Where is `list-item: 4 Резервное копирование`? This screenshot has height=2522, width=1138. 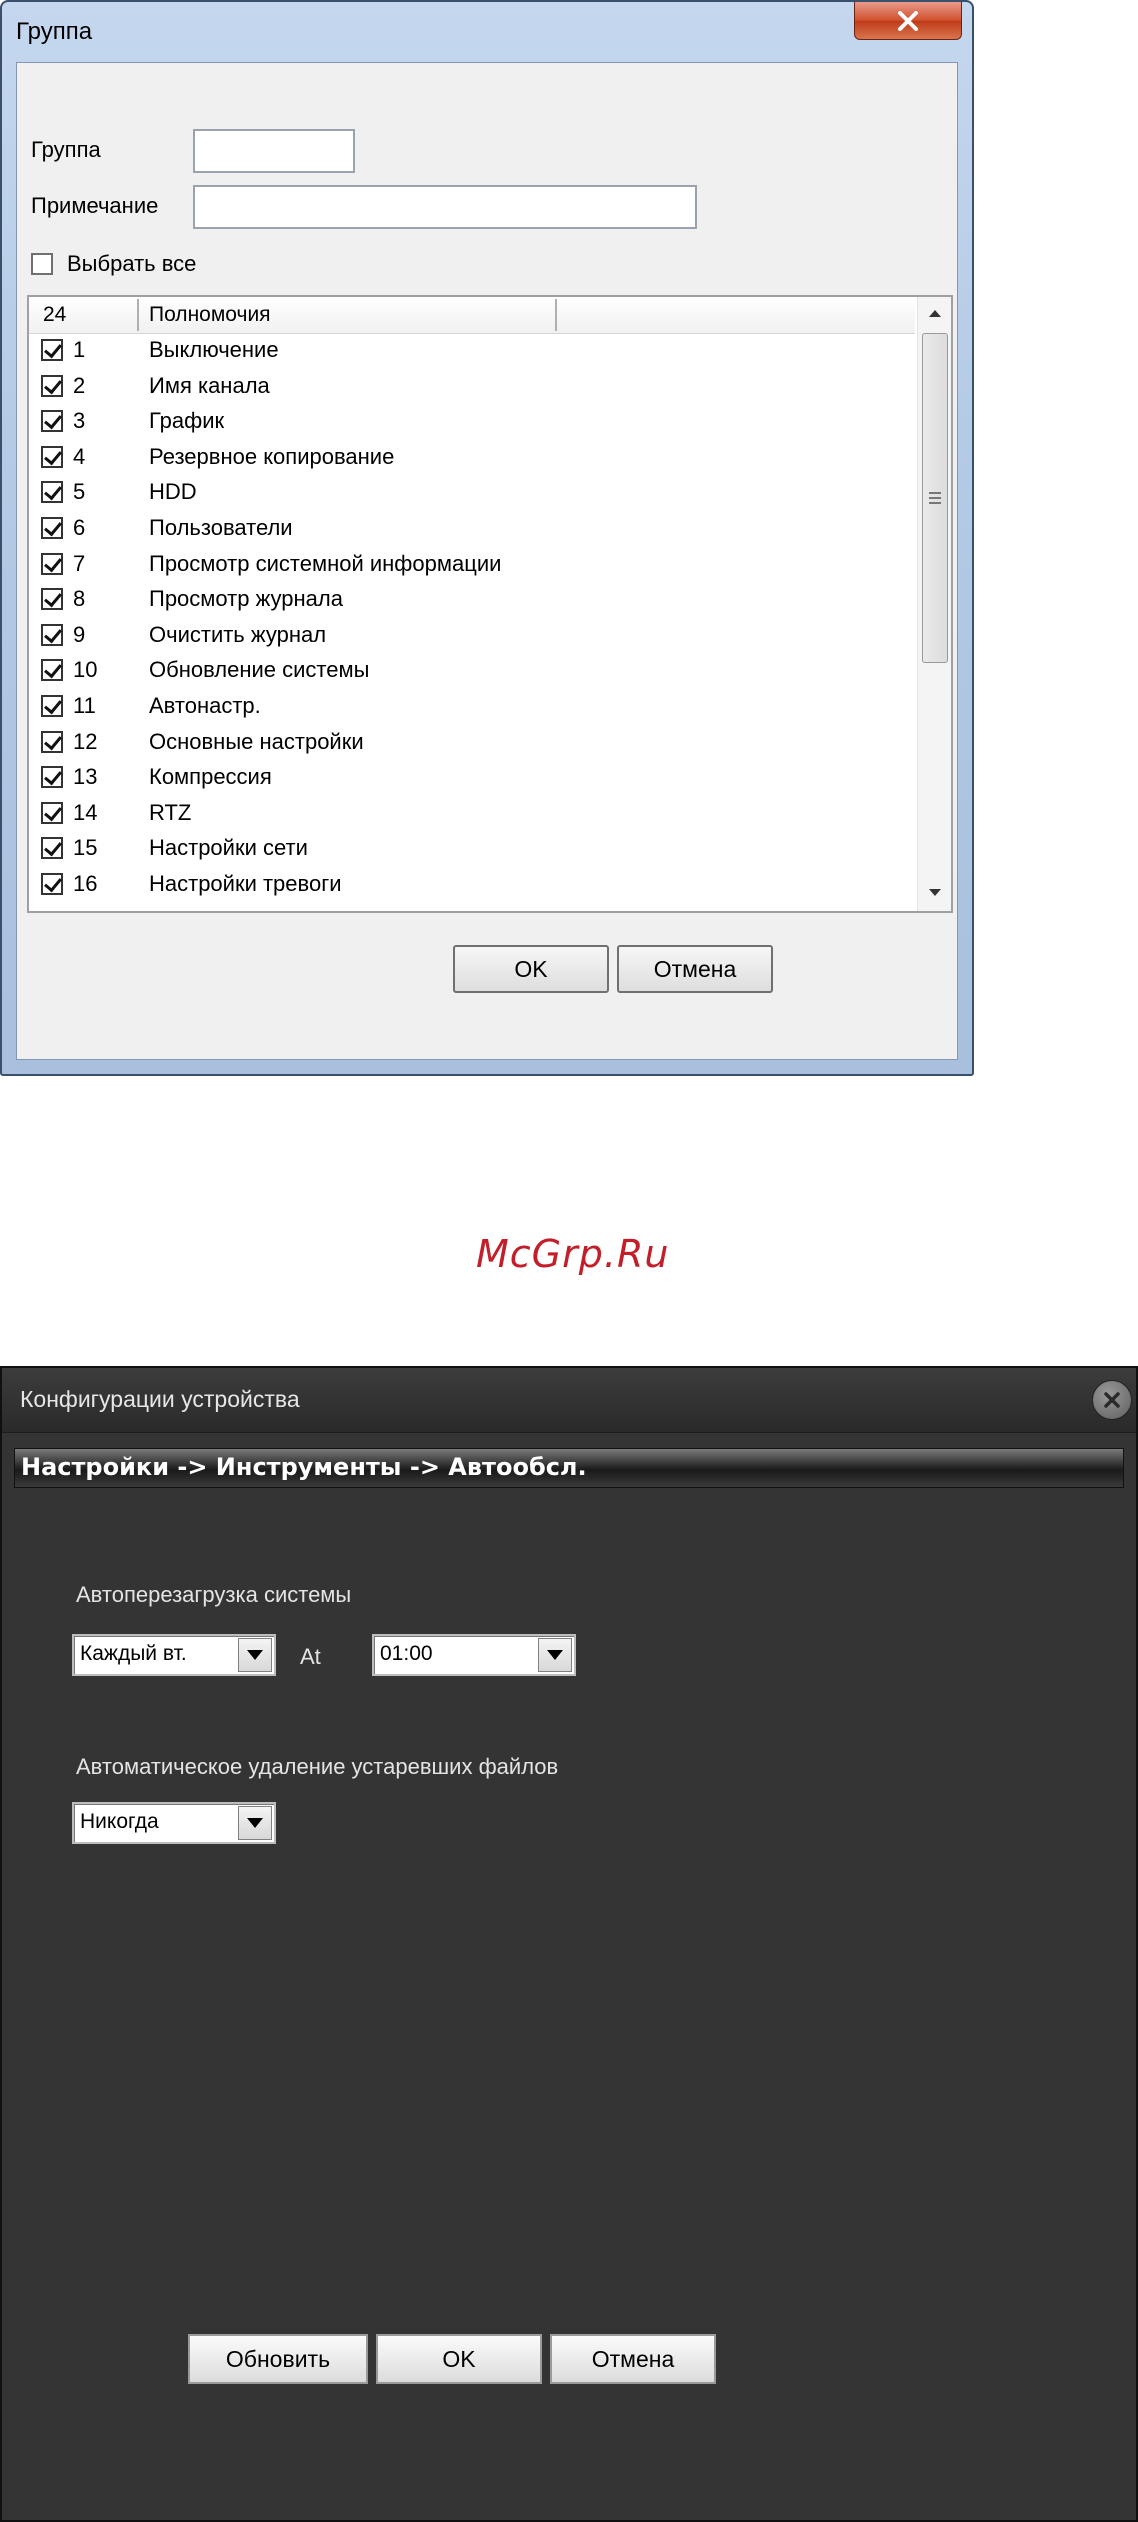 list-item: 4 Резервное копирование is located at coordinates (472, 458).